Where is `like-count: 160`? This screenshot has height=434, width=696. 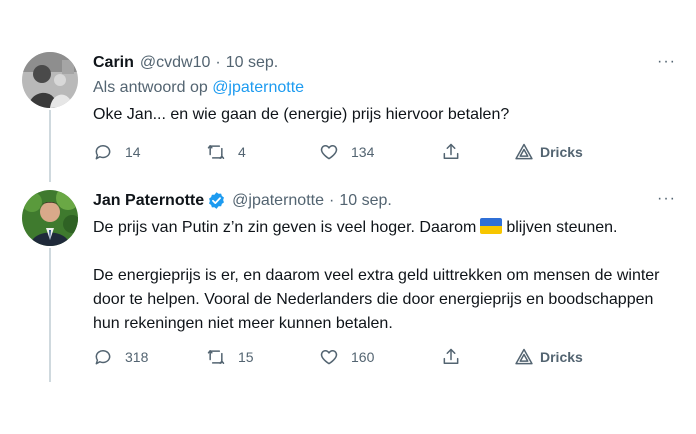
like-count: 160 is located at coordinates (363, 357).